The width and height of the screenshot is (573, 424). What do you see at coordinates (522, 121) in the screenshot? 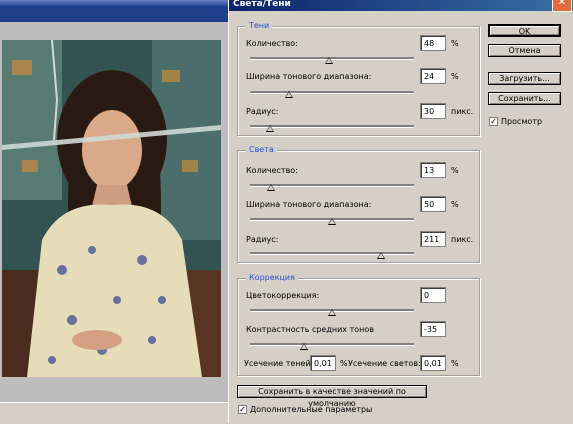
I see `preview-label: Просмотр` at bounding box center [522, 121].